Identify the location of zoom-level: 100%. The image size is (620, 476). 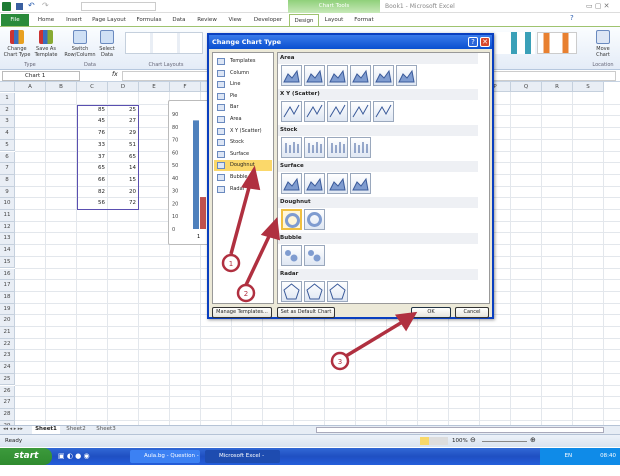
(460, 441).